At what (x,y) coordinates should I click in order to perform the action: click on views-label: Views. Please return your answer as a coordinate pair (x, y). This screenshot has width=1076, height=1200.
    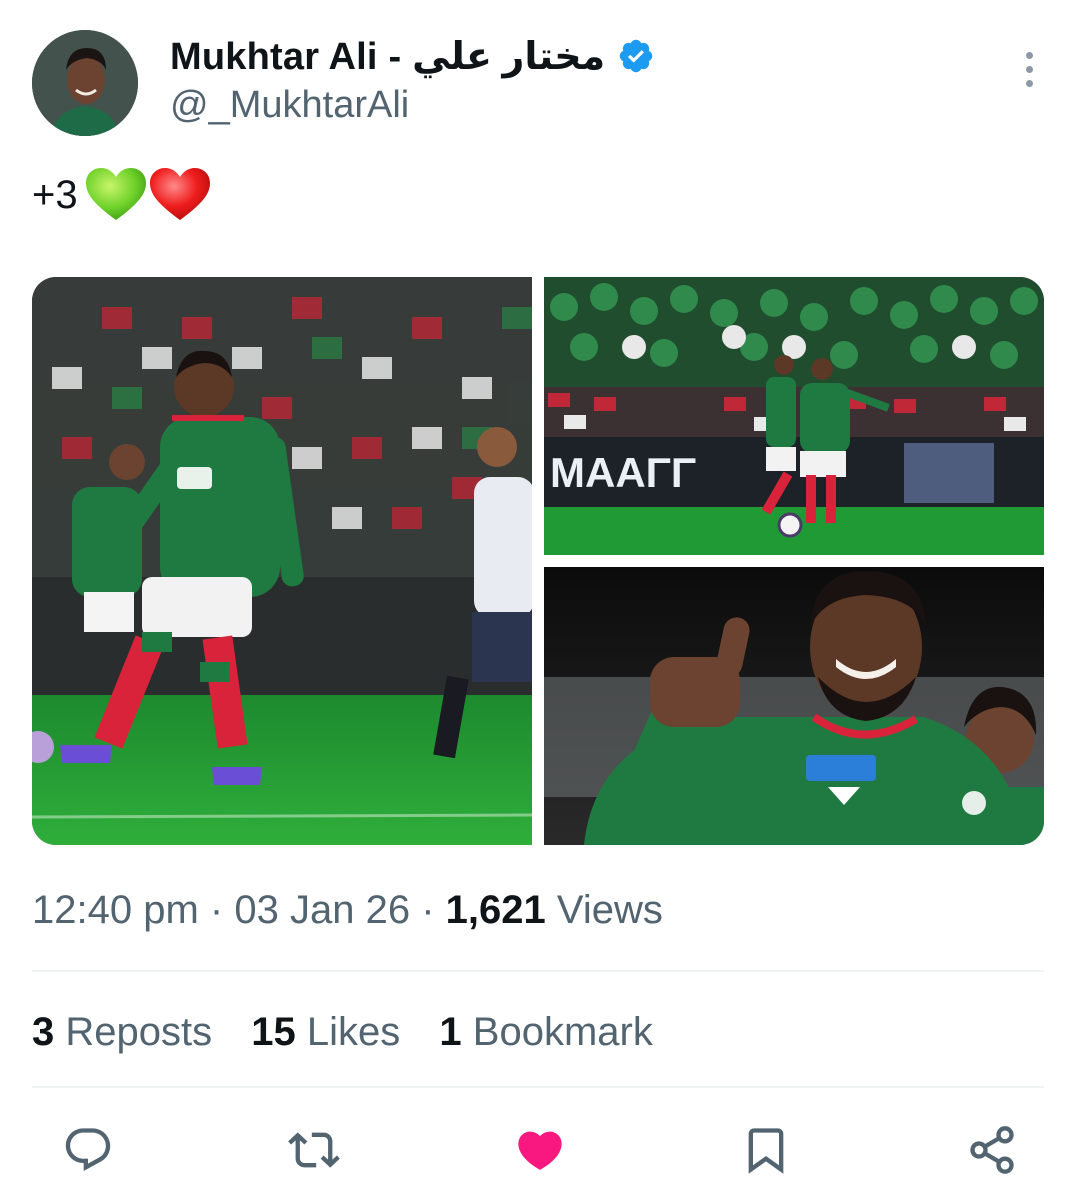
    Looking at the image, I should click on (609, 910).